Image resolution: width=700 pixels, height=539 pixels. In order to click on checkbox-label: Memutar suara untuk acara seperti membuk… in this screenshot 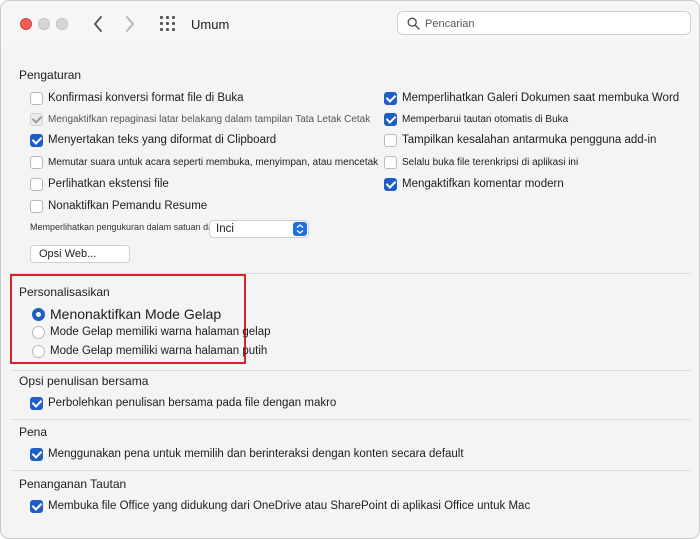, I will do `click(213, 162)`.